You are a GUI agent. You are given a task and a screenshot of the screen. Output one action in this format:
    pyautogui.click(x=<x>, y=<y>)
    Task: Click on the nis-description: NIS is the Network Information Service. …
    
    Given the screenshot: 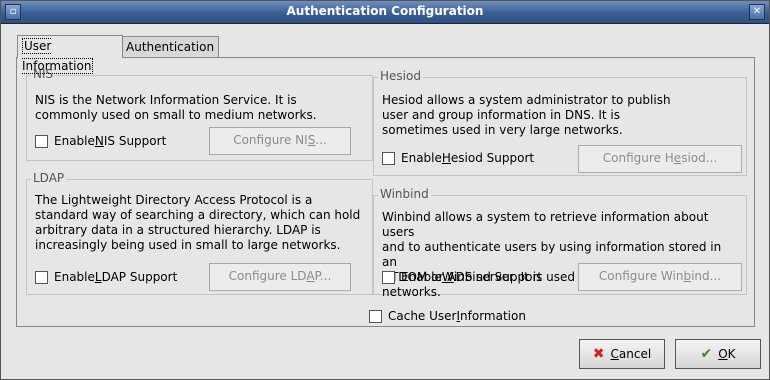 What is the action you would take?
    pyautogui.click(x=176, y=107)
    